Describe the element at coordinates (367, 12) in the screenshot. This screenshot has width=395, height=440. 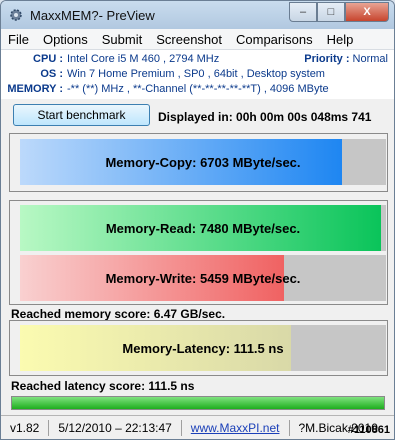
I see `close-button: X` at that location.